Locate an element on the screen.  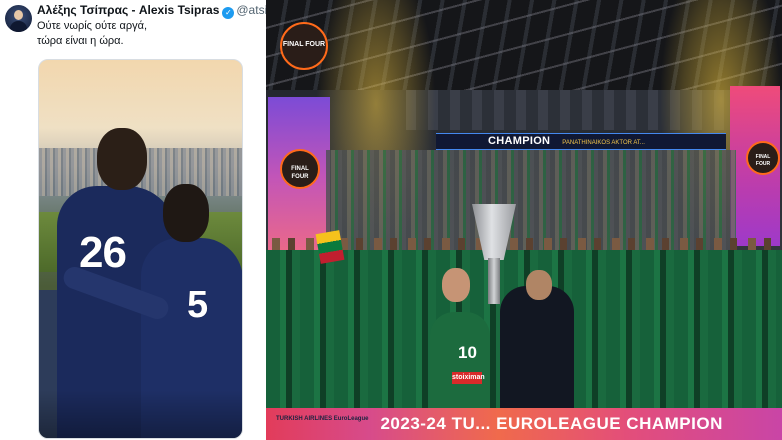
flag is located at coordinates (330, 247).